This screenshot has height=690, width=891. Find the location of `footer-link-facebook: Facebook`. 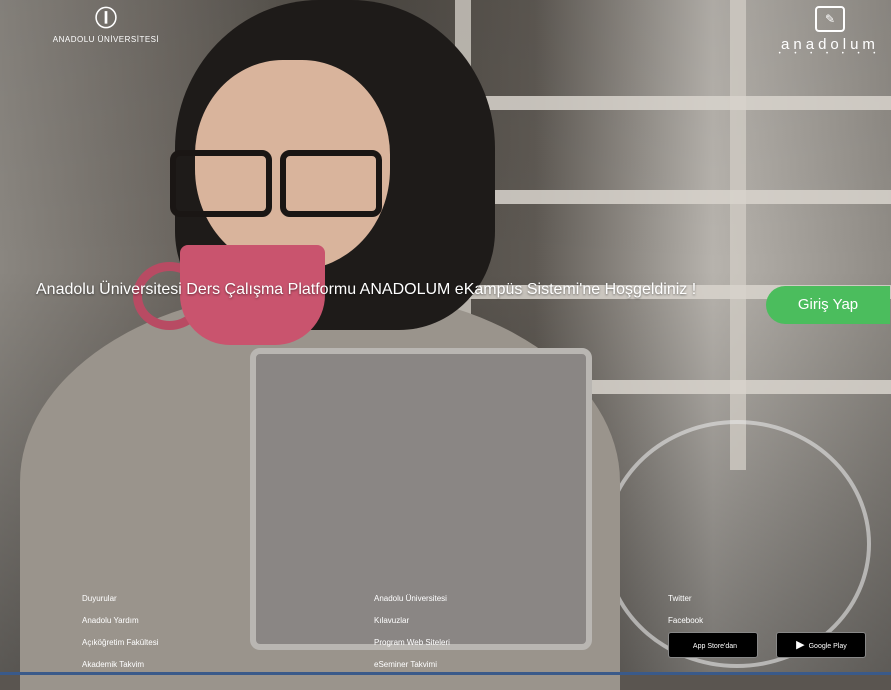

footer-link-facebook: Facebook is located at coordinates (685, 621).